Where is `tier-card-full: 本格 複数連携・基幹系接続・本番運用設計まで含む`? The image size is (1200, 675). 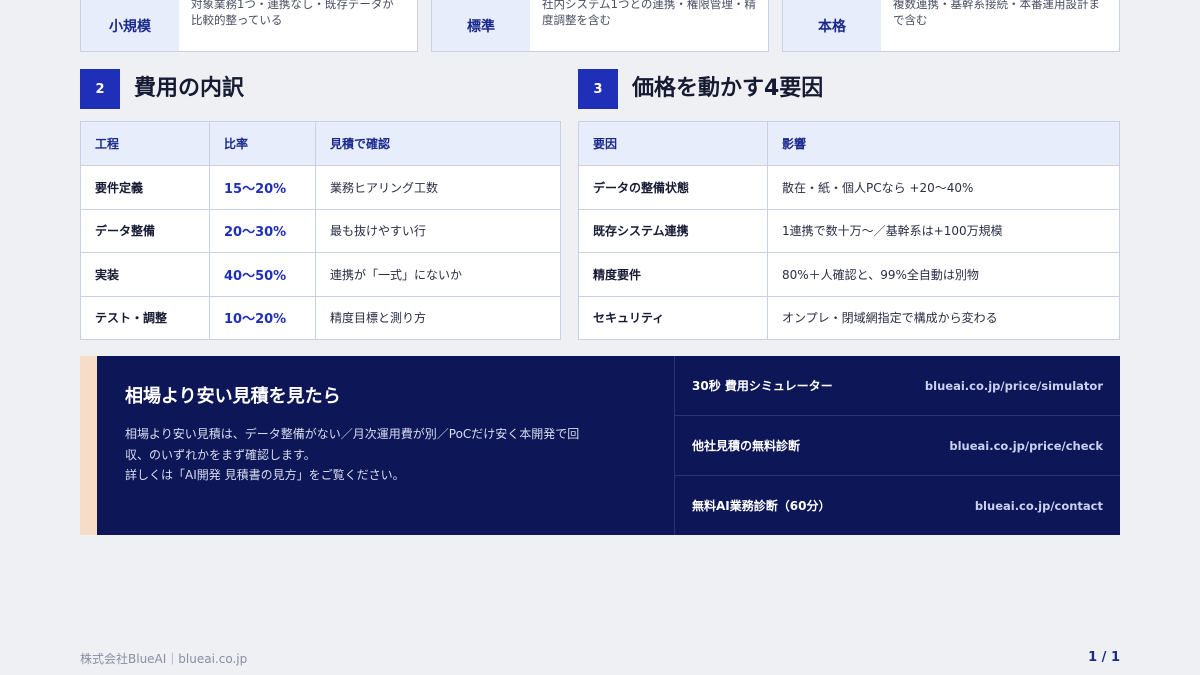
tier-card-full: 本格 複数連携・基幹系接続・本番運用設計まで含む is located at coordinates (951, 26).